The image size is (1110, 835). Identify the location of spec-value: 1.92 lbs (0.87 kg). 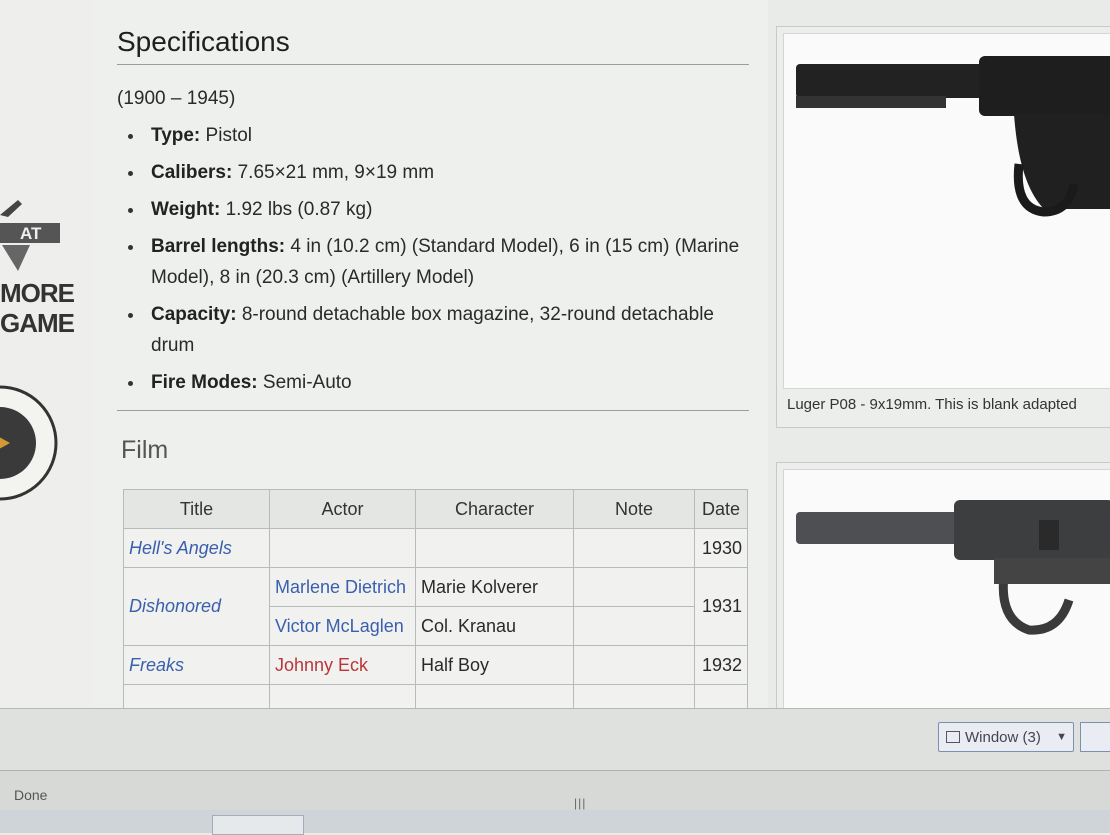
(299, 209).